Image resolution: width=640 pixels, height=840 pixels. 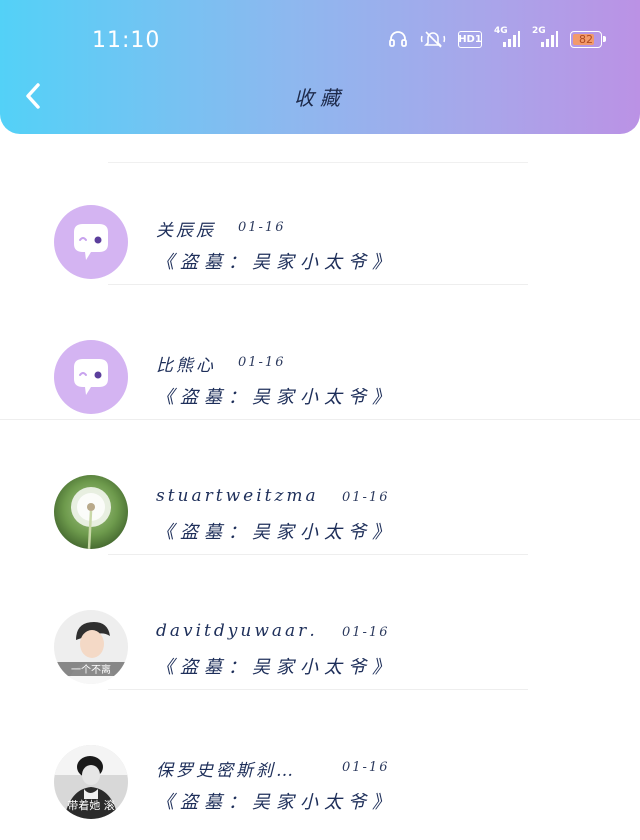 I want to click on avatar: 带着她 滚, so click(x=91, y=782).